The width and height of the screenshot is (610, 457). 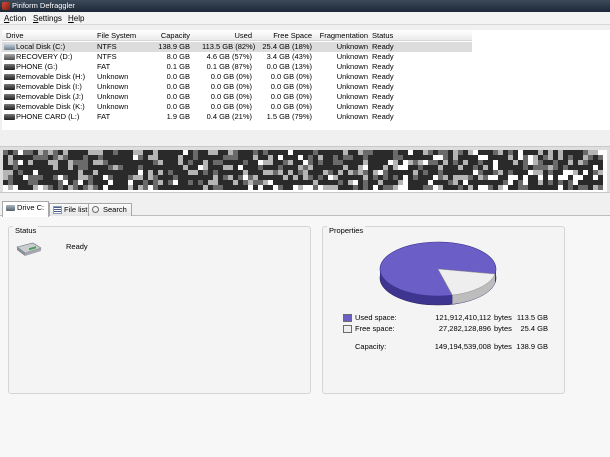 What do you see at coordinates (26, 230) in the screenshot?
I see `status-panel-title: Status` at bounding box center [26, 230].